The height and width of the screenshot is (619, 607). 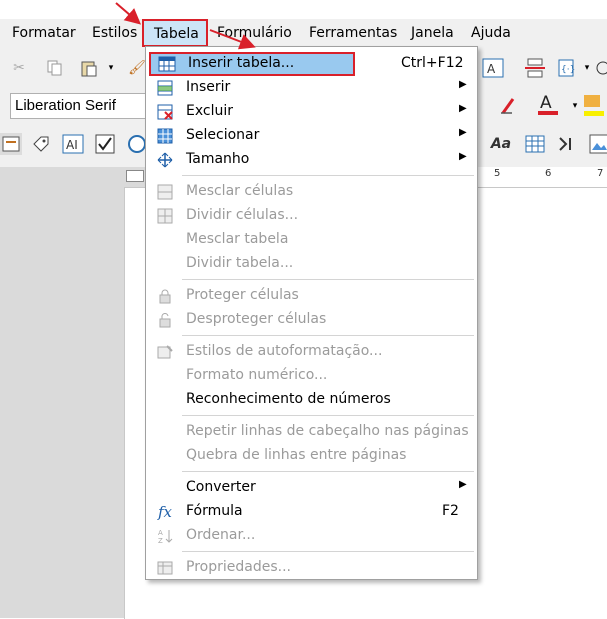 What do you see at coordinates (165, 112) in the screenshot?
I see `delete-table-icon` at bounding box center [165, 112].